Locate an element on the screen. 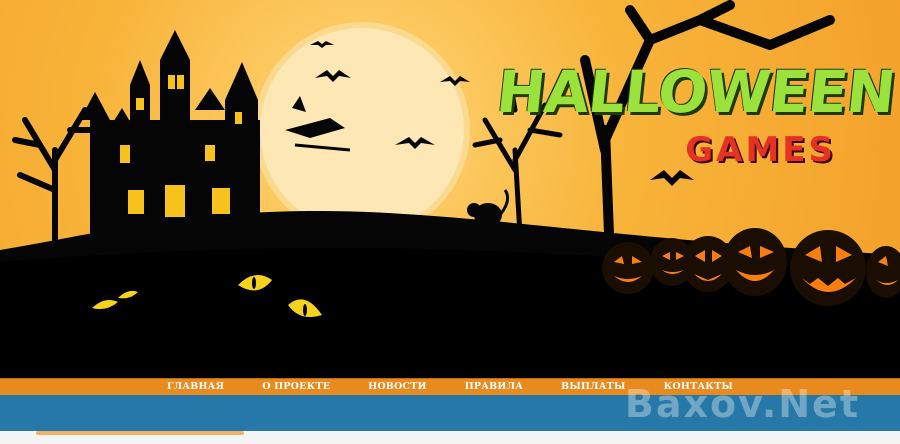 The width and height of the screenshot is (900, 444). logo-subtitle: GAMES is located at coordinates (760, 150).